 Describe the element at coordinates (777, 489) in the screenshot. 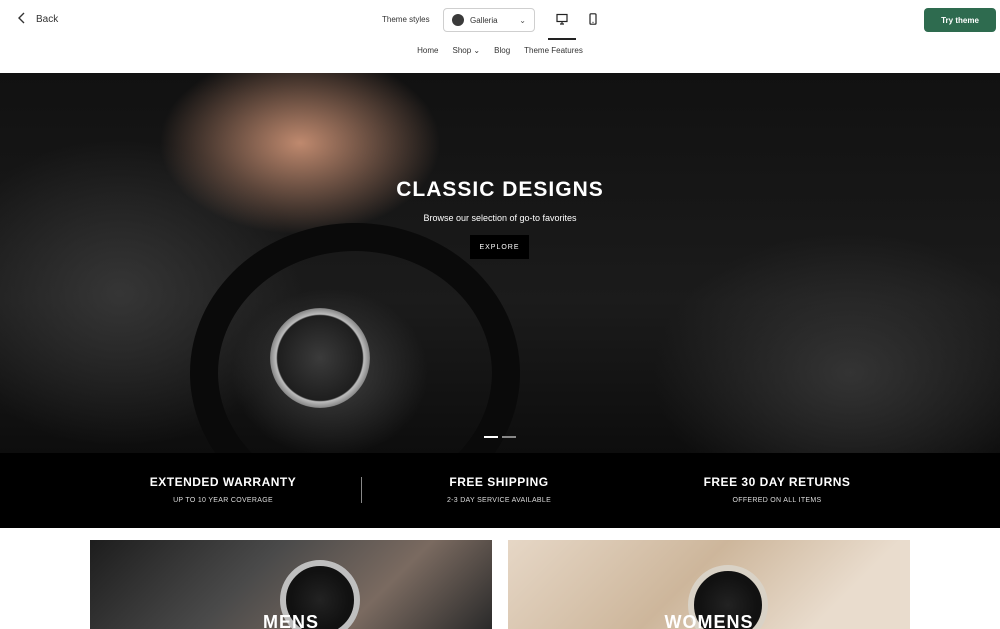

I see `feature-returns: FREE 30 DAY RETURNS OFFERED ON ALL ITEMS` at that location.